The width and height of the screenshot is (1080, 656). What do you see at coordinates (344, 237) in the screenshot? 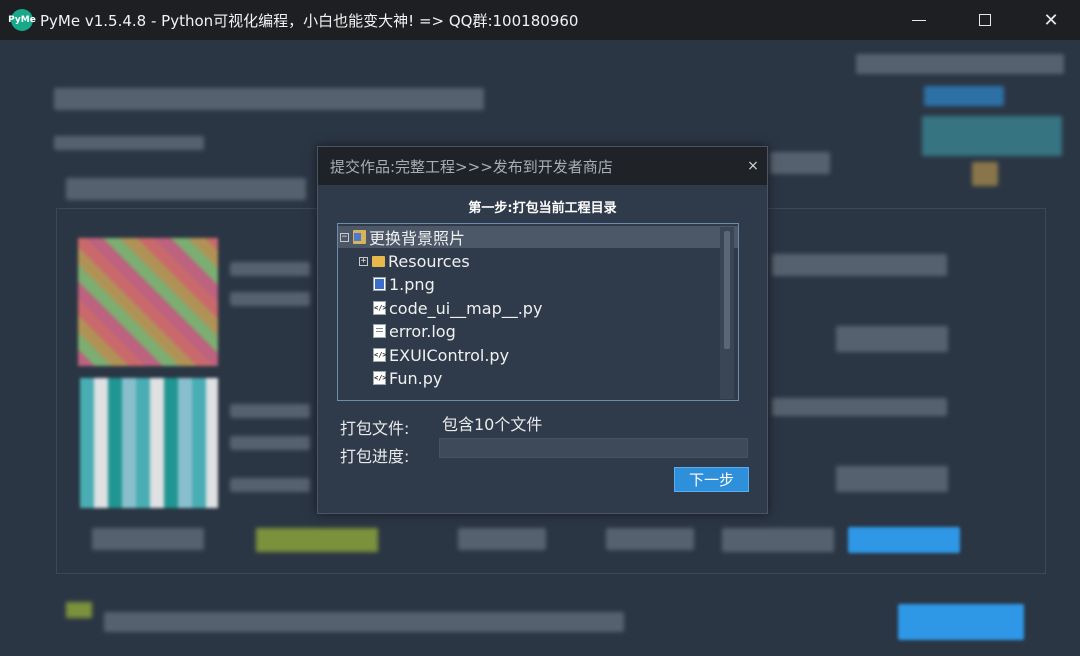
I see `collapse-icon: −` at bounding box center [344, 237].